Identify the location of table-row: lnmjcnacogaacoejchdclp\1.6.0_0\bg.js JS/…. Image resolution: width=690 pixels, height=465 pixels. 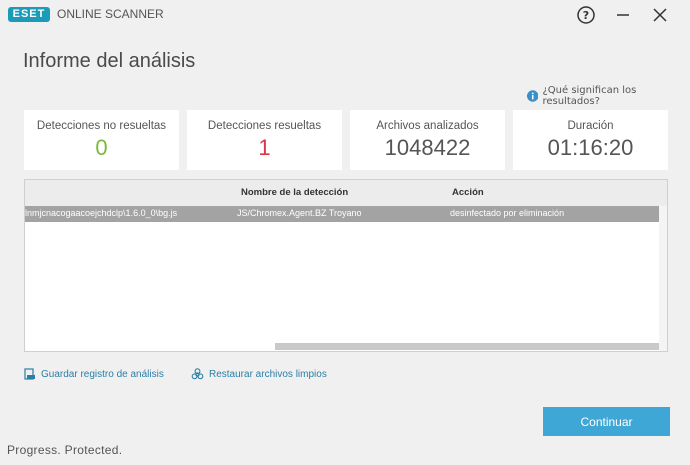
(342, 214).